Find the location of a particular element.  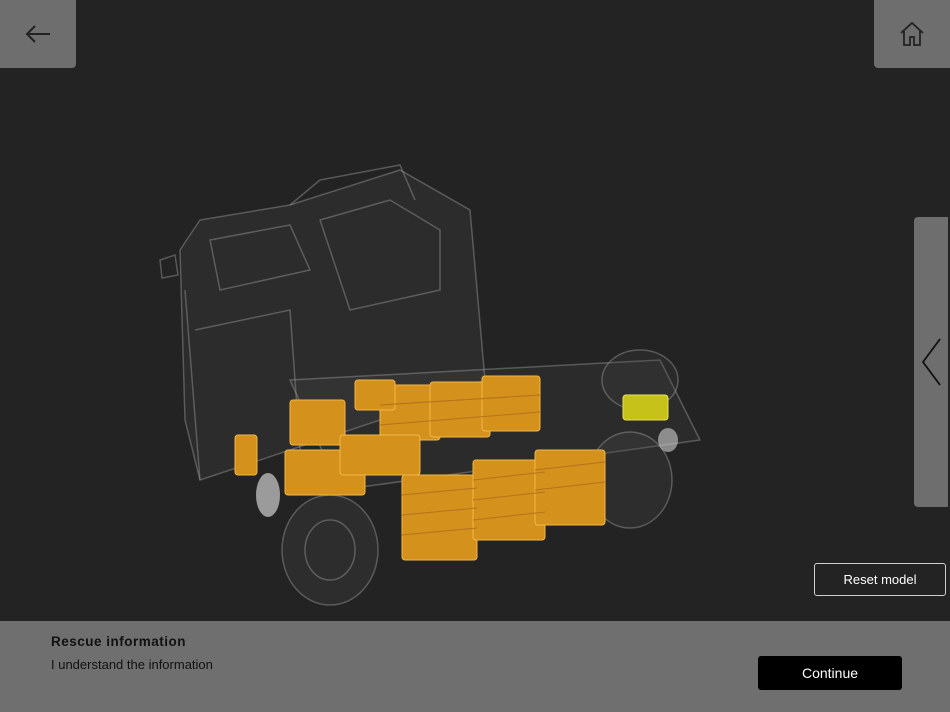

chevron-left-icon is located at coordinates (931, 362).